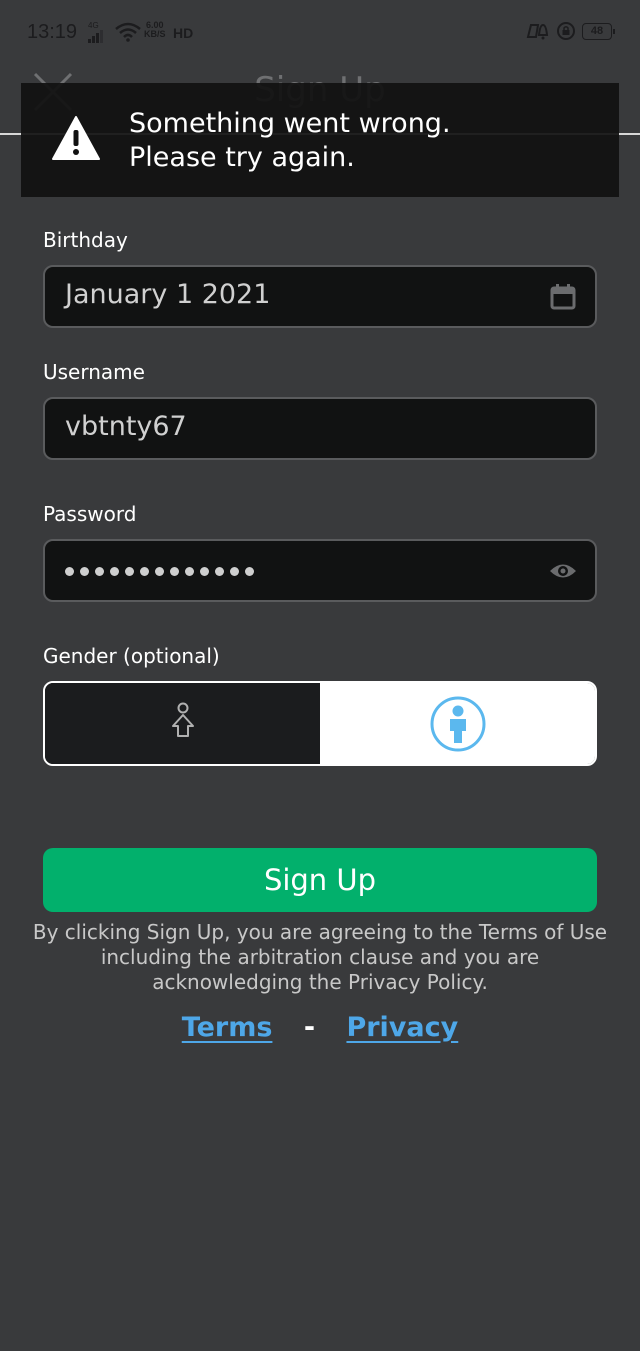 The width and height of the screenshot is (640, 1351). Describe the element at coordinates (76, 138) in the screenshot. I see `warning-icon` at that location.